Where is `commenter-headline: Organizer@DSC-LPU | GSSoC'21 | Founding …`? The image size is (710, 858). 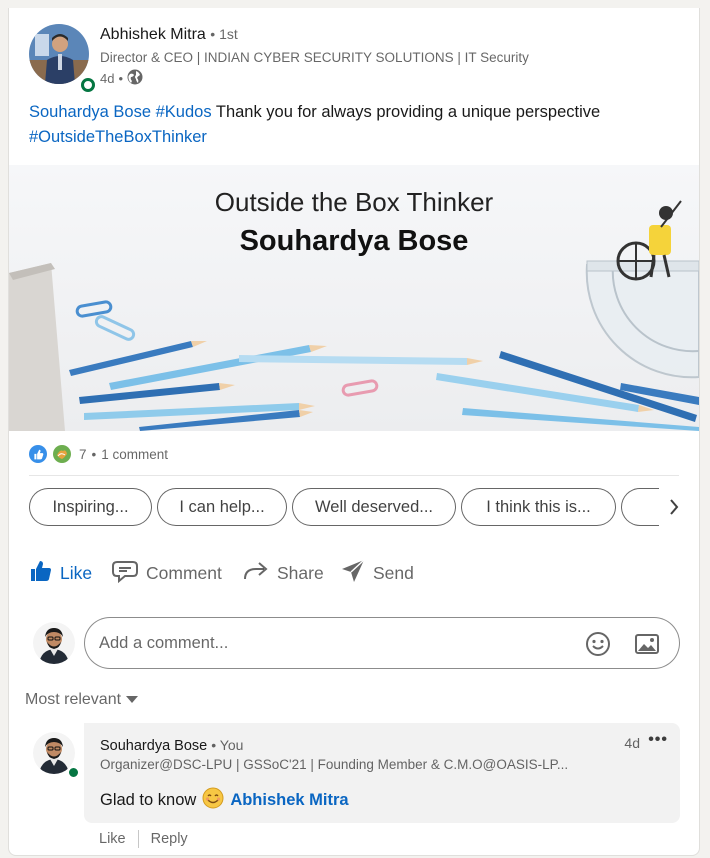 commenter-headline: Organizer@DSC-LPU | GSSoC'21 | Founding … is located at coordinates (334, 764).